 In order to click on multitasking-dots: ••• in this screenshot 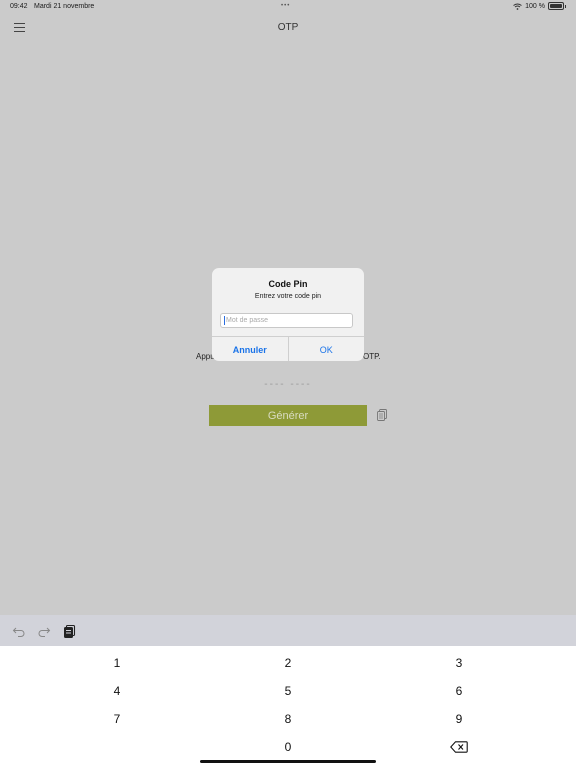, I will do `click(285, 6)`.